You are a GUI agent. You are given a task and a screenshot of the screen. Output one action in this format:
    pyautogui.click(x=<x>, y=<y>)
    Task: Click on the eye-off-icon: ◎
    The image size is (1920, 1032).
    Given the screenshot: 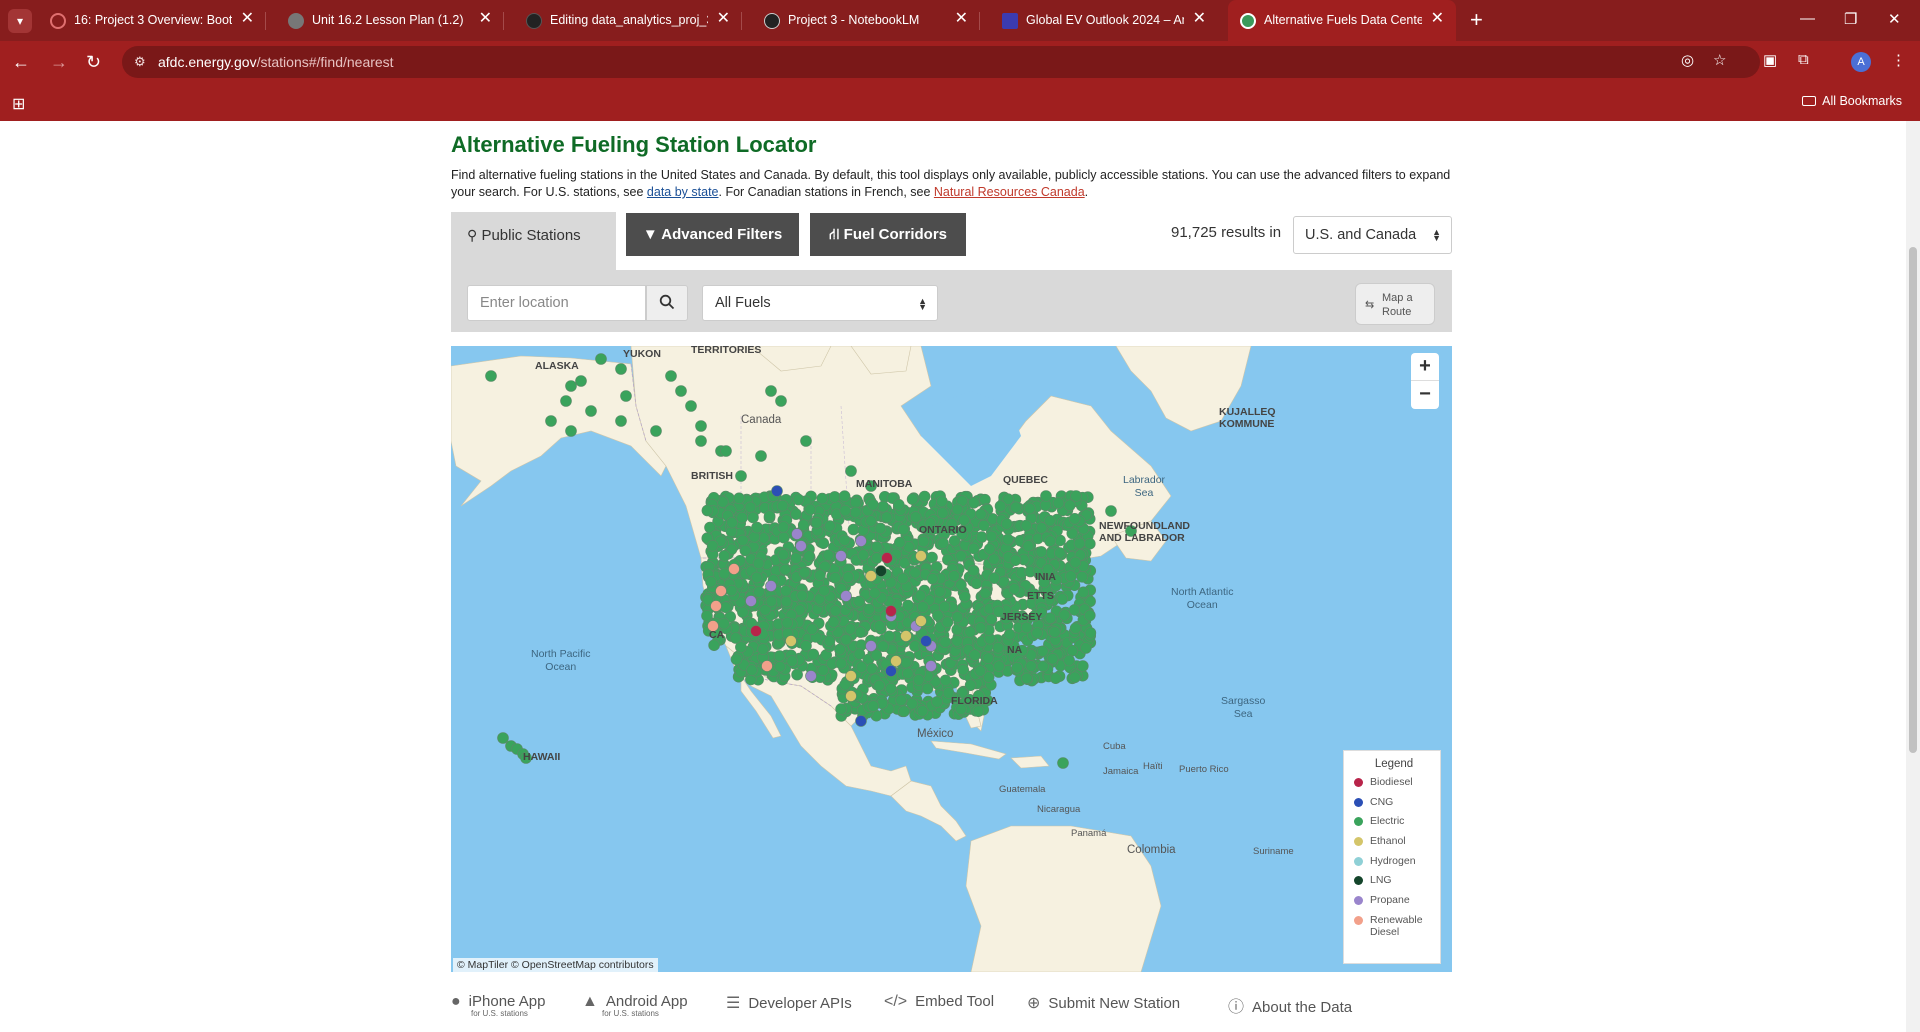 What is the action you would take?
    pyautogui.click(x=1687, y=60)
    